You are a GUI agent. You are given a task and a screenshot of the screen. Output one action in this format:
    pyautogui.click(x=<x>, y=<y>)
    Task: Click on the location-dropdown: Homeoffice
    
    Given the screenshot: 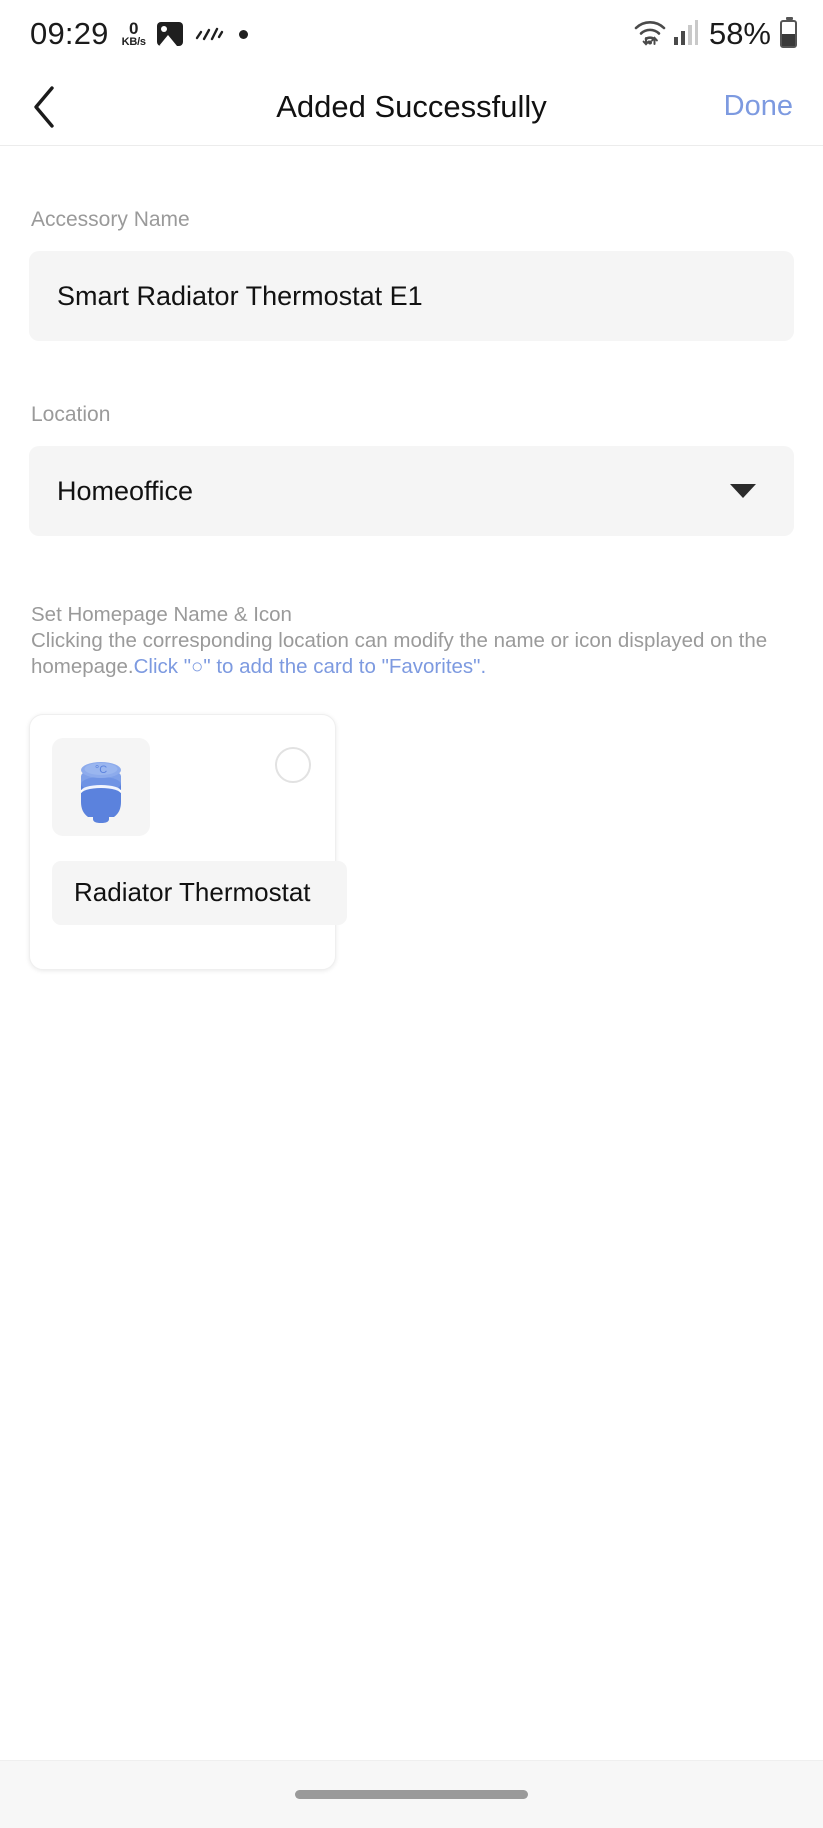 What is the action you would take?
    pyautogui.click(x=411, y=491)
    